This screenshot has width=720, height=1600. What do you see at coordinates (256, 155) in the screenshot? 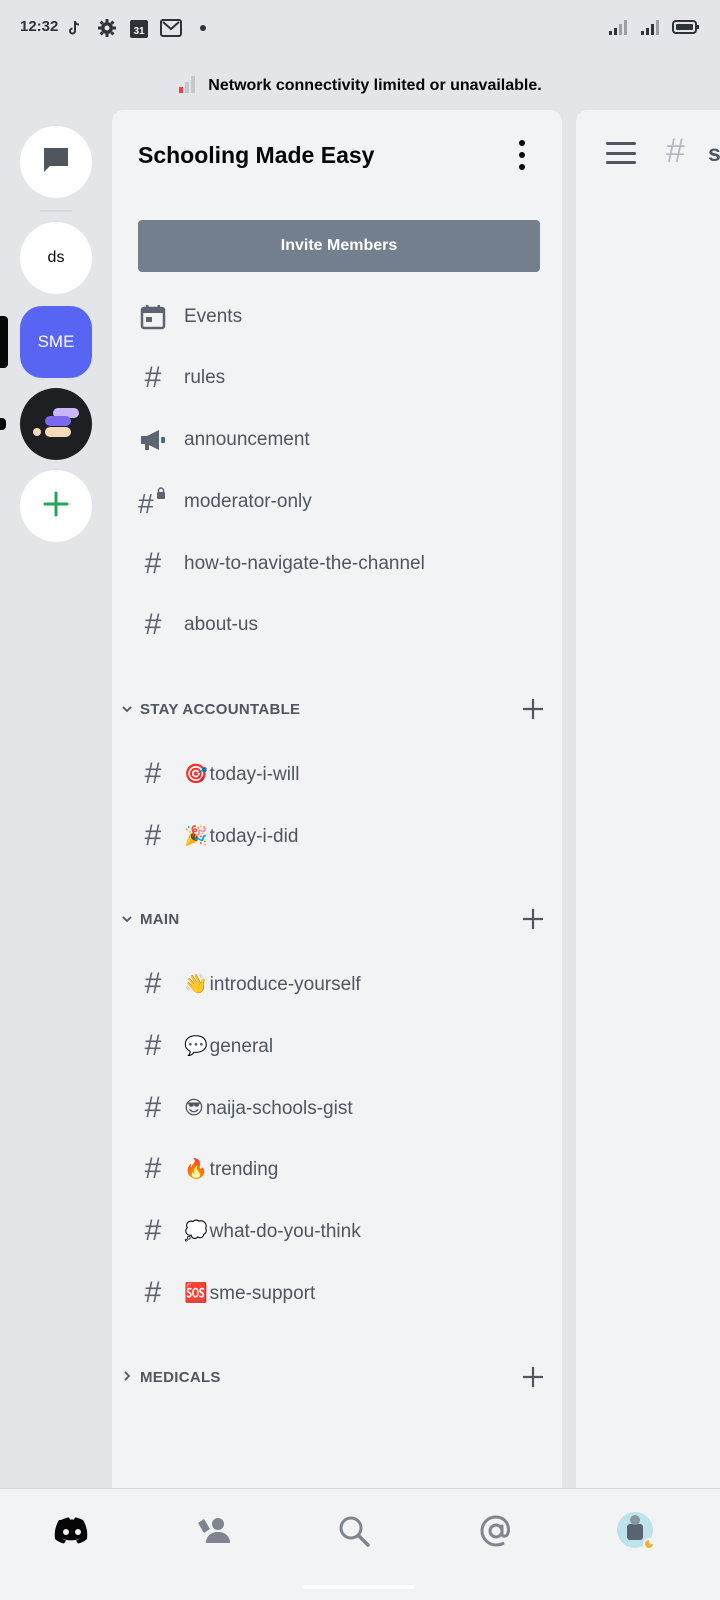
I see `server-name: Schooling Made Easy` at bounding box center [256, 155].